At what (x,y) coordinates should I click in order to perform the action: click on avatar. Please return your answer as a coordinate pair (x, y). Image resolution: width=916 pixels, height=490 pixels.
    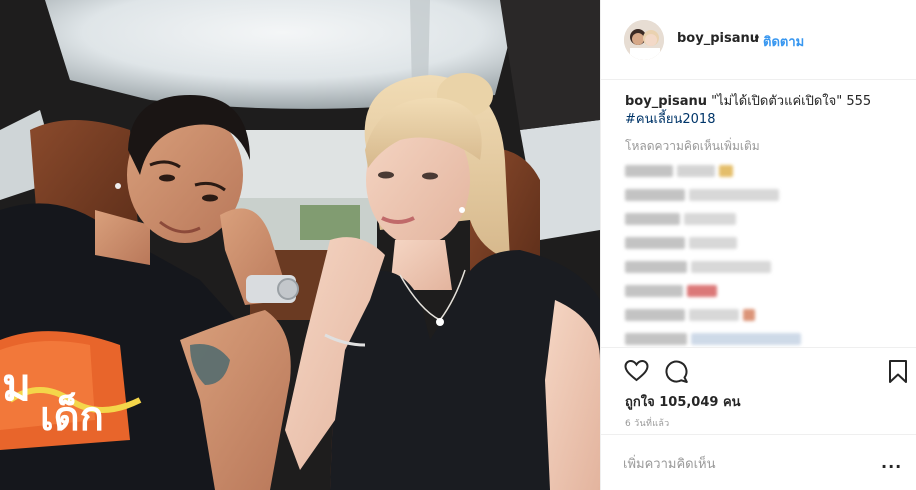
    Looking at the image, I should click on (644, 40).